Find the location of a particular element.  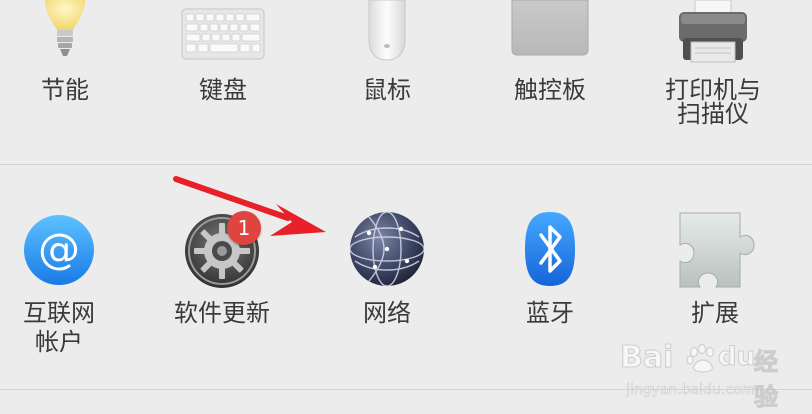

watermark-brand-suffix: du is located at coordinates (736, 357).